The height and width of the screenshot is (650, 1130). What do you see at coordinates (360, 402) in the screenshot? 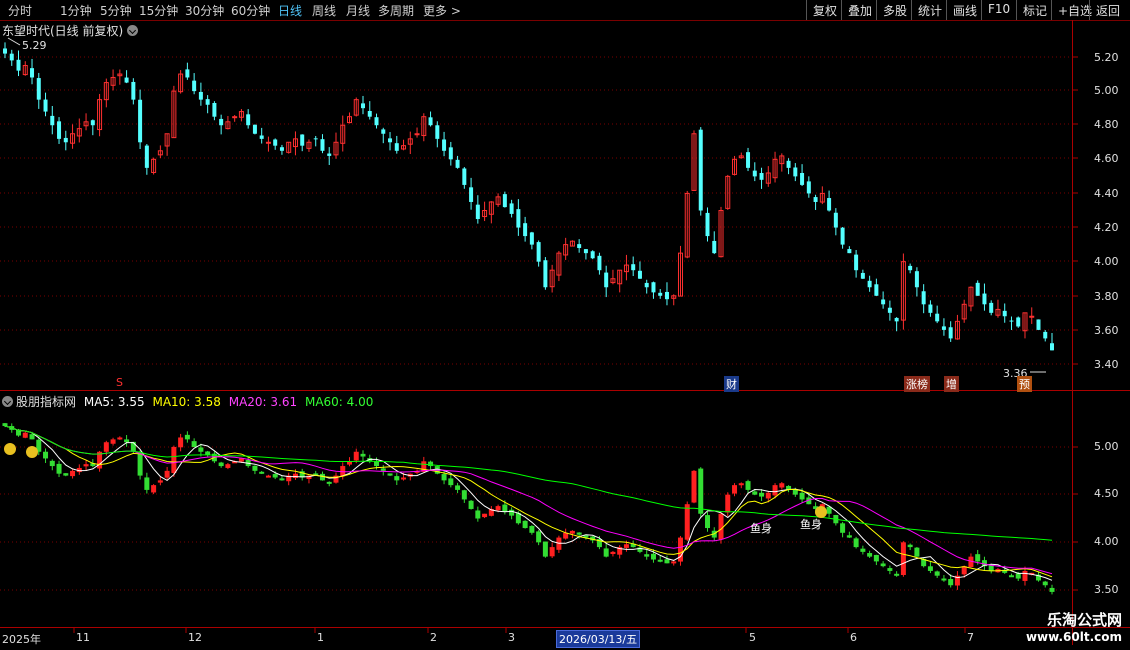
I see `ma60-value: 4.00` at bounding box center [360, 402].